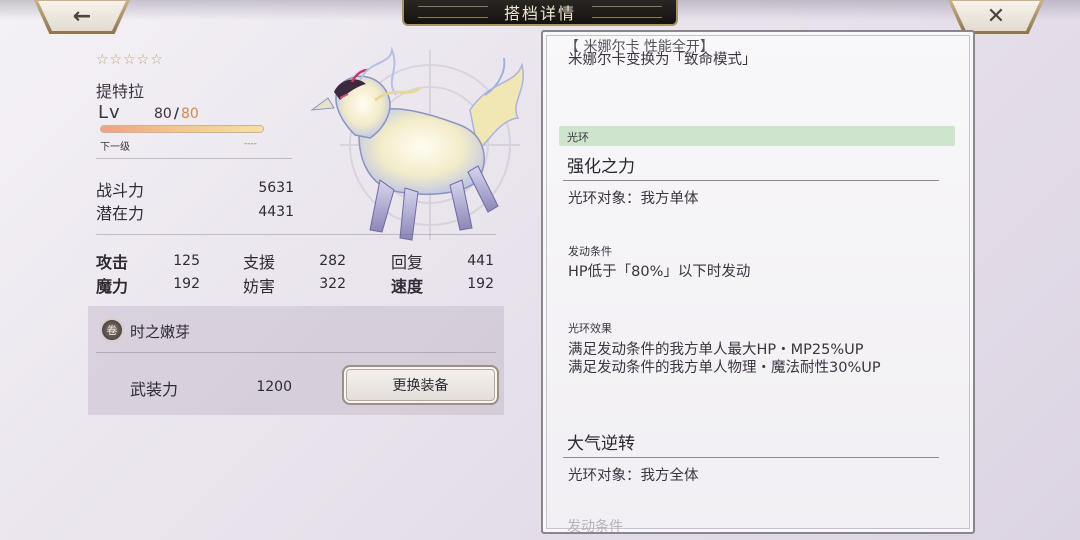 The width and height of the screenshot is (1080, 540). What do you see at coordinates (578, 137) in the screenshot?
I see `category-label: 光环` at bounding box center [578, 137].